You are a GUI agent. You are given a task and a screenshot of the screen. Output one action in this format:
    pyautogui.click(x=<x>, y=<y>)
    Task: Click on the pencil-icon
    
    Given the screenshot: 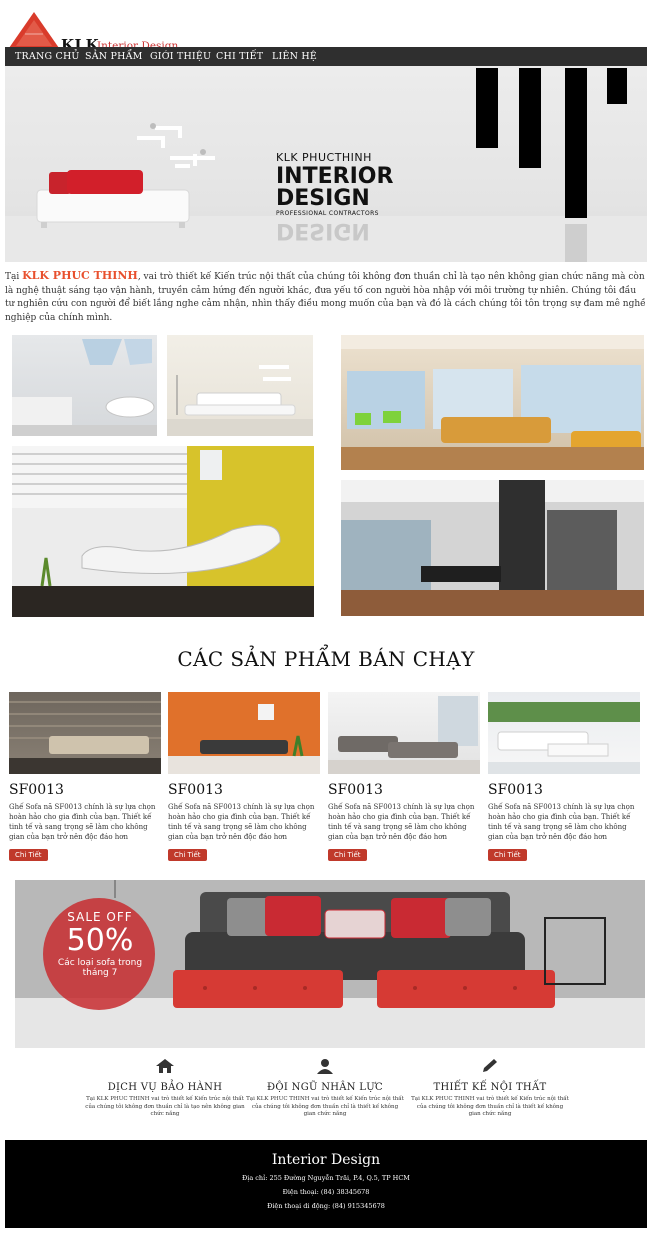 What is the action you would take?
    pyautogui.click(x=490, y=1065)
    